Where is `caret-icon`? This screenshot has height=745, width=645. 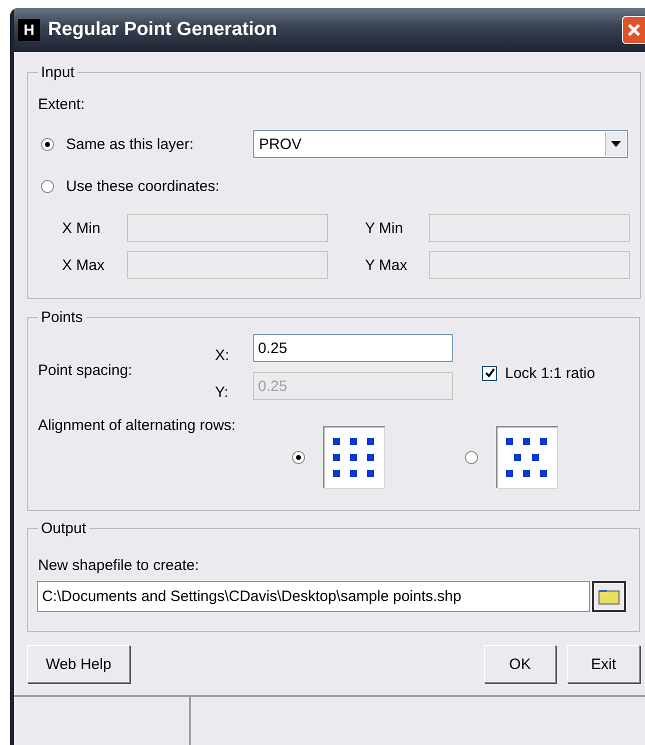
caret-icon is located at coordinates (616, 144).